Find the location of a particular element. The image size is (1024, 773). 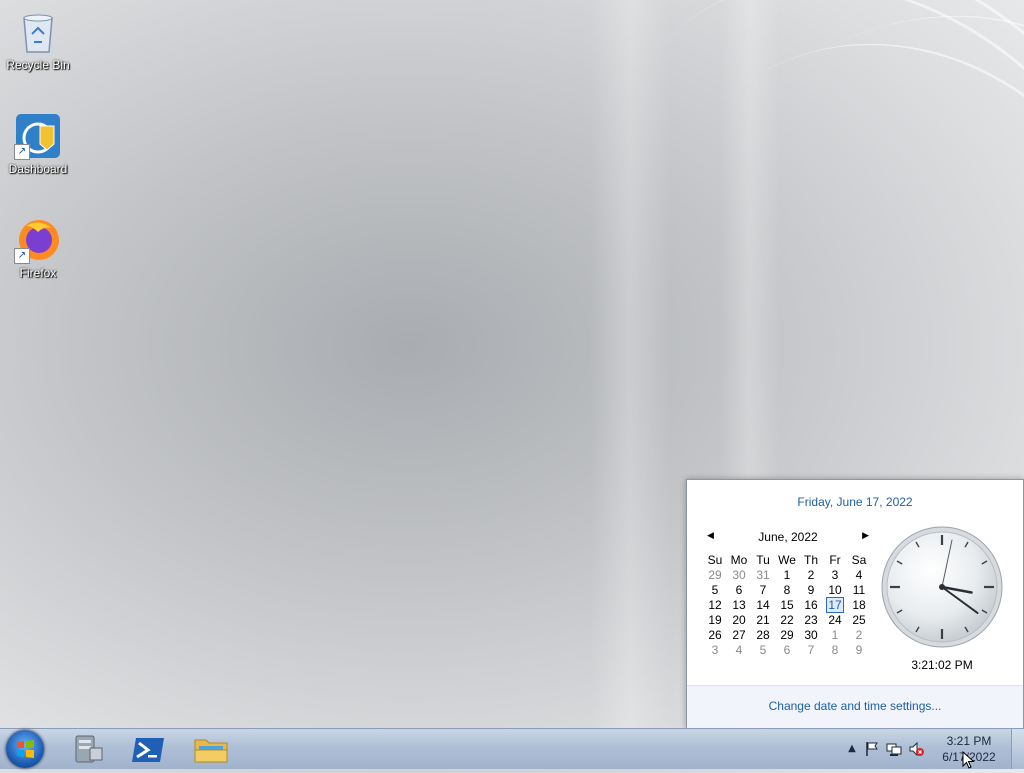

calendar-day-other-month: 3 is located at coordinates (715, 649).